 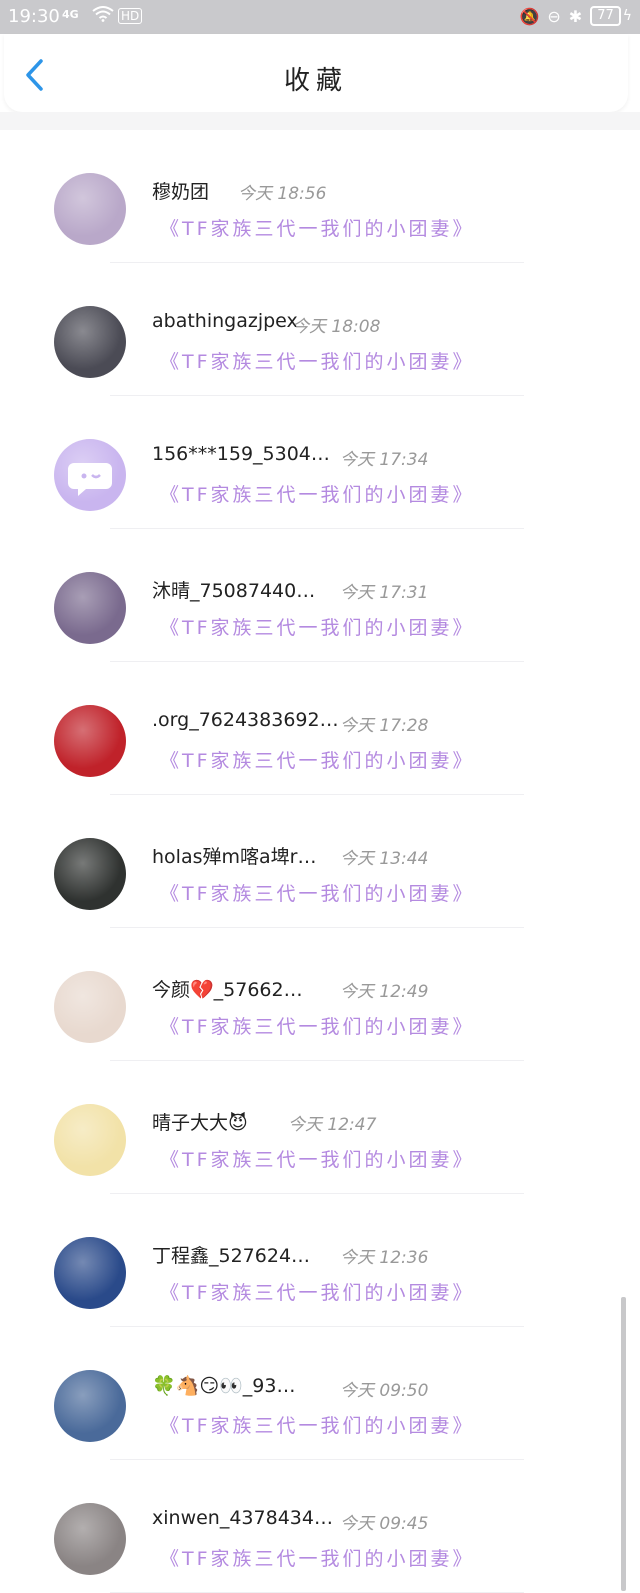 I want to click on scrollbar, so click(x=623, y=1444).